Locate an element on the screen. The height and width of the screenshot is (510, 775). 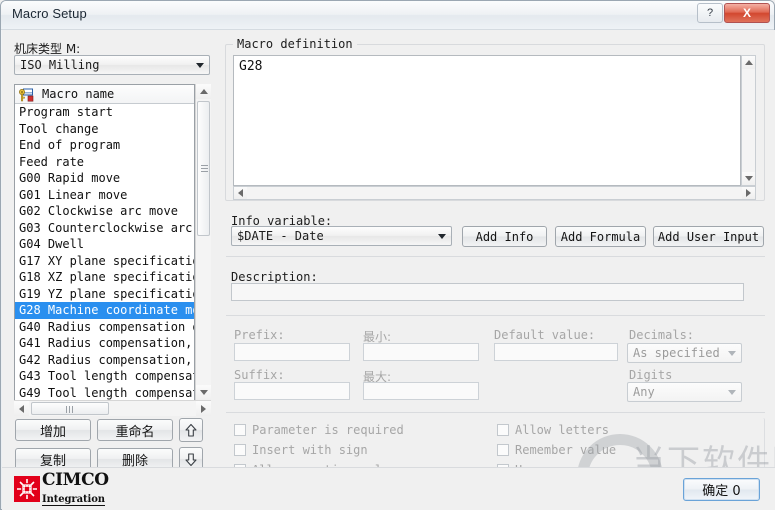
hscroll-thumb is located at coordinates (70, 408).